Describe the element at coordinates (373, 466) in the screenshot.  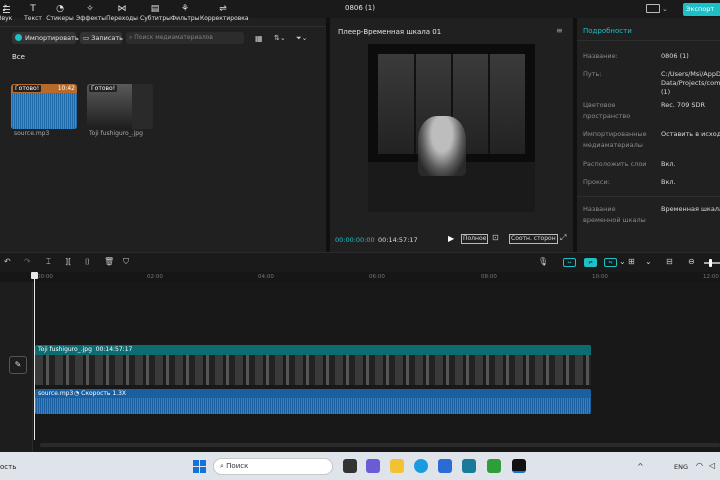
I see `teams-icon` at that location.